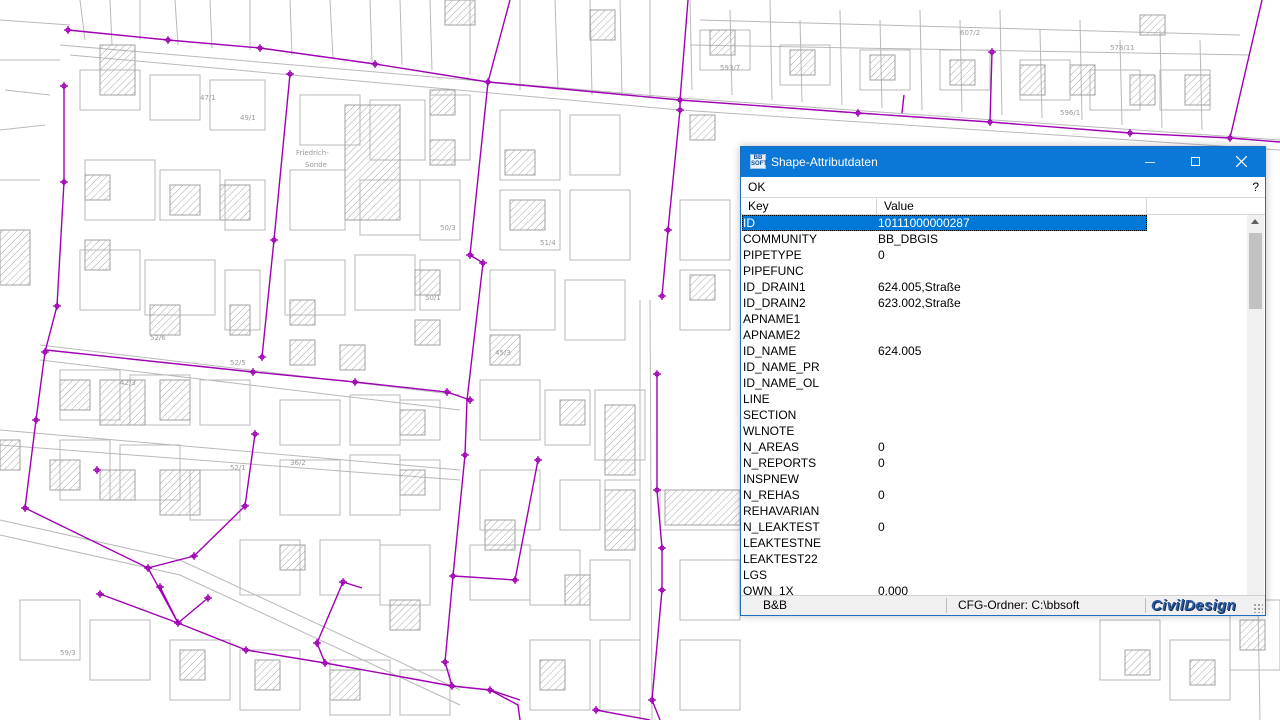 The height and width of the screenshot is (720, 1280). I want to click on close-button, so click(1242, 162).